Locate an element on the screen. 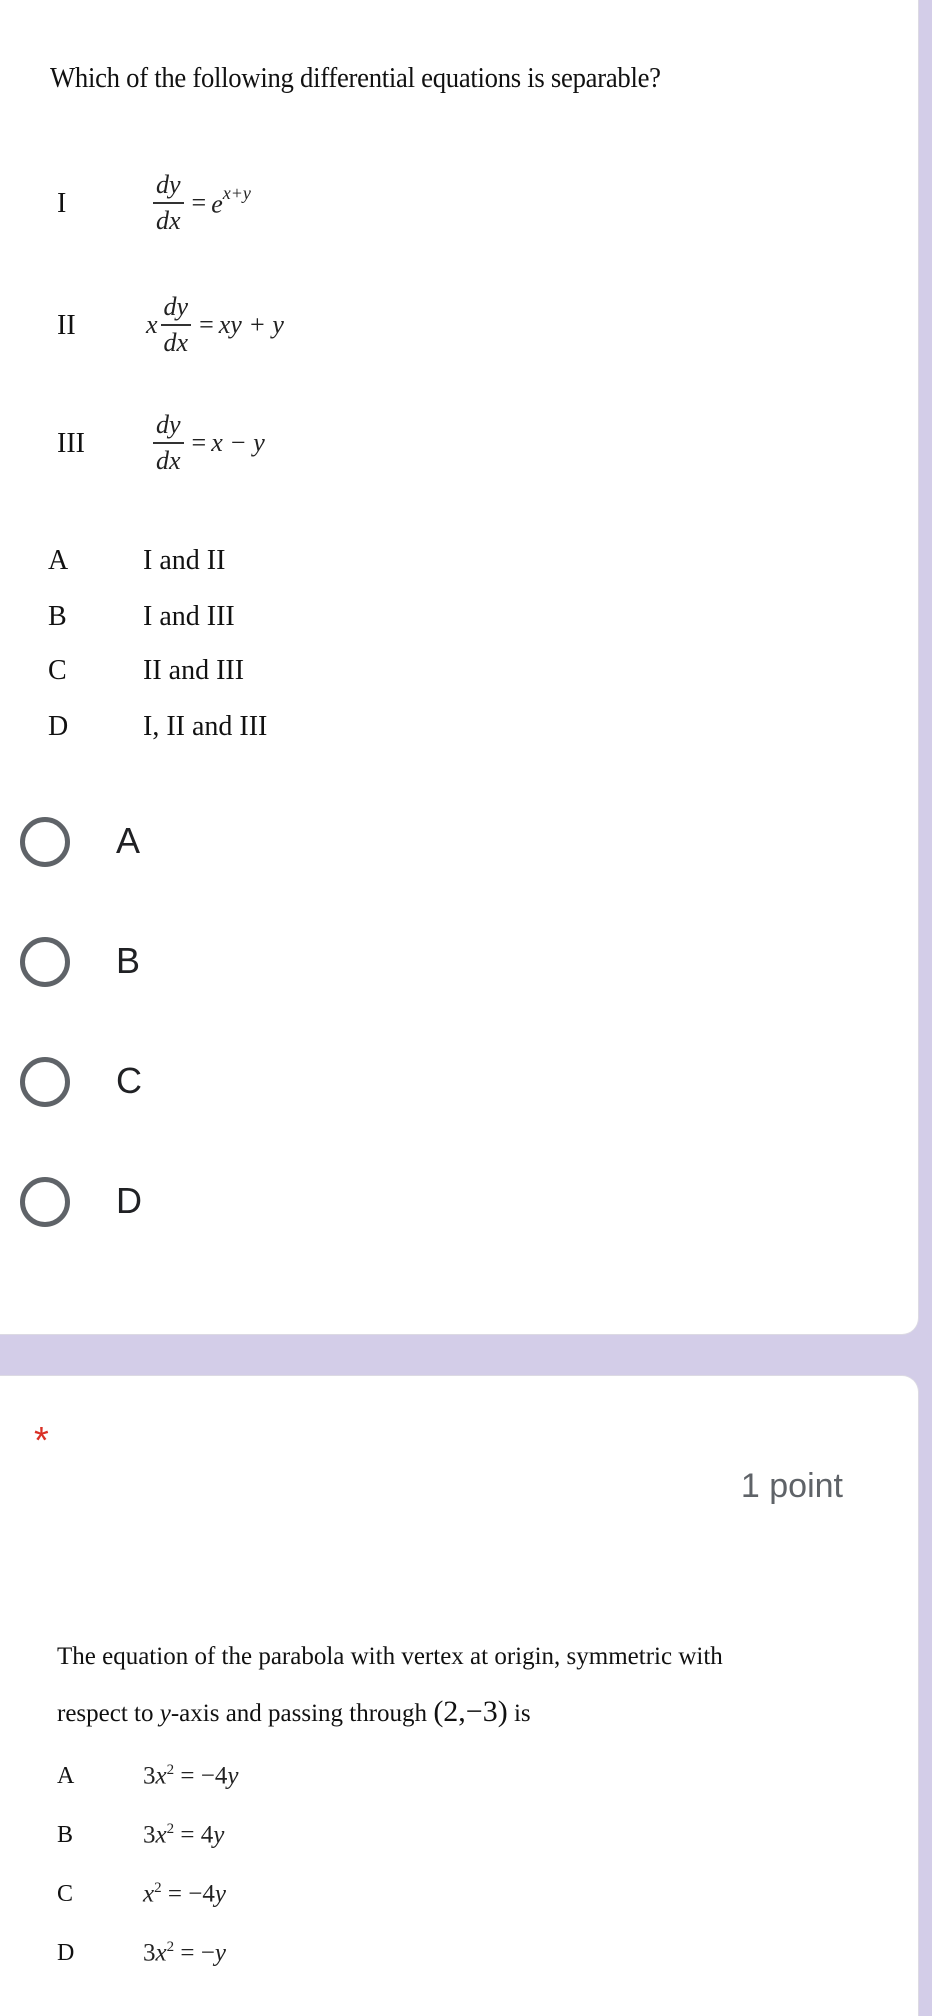  radio-button-b is located at coordinates (45, 962).